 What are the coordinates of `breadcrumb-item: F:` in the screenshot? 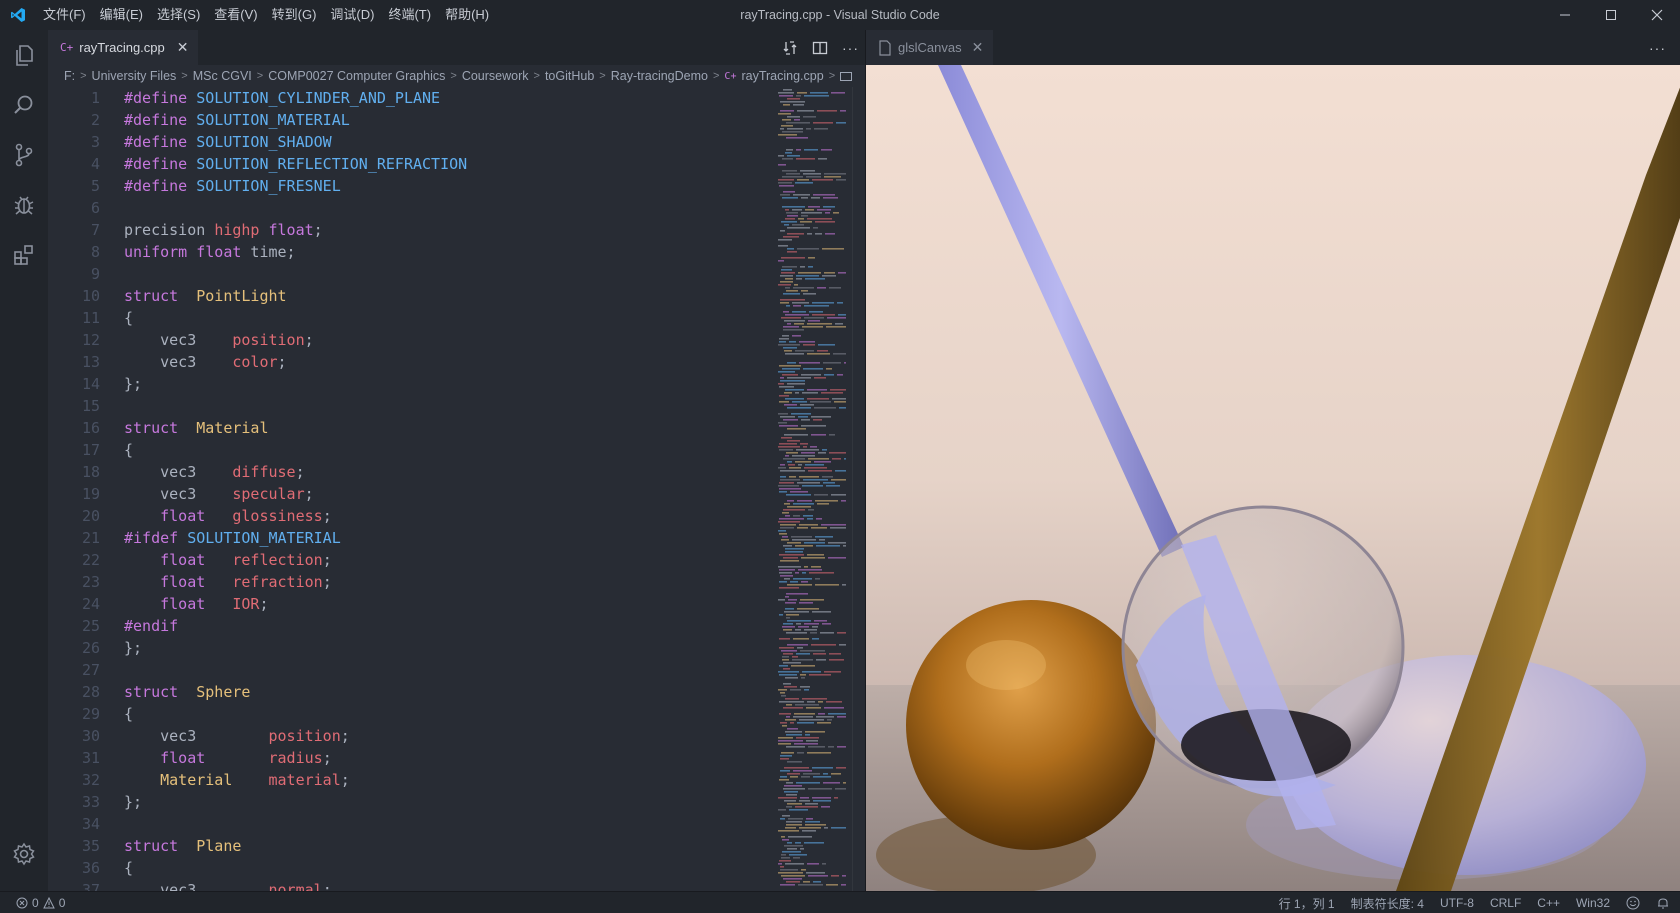 It's located at (69, 76).